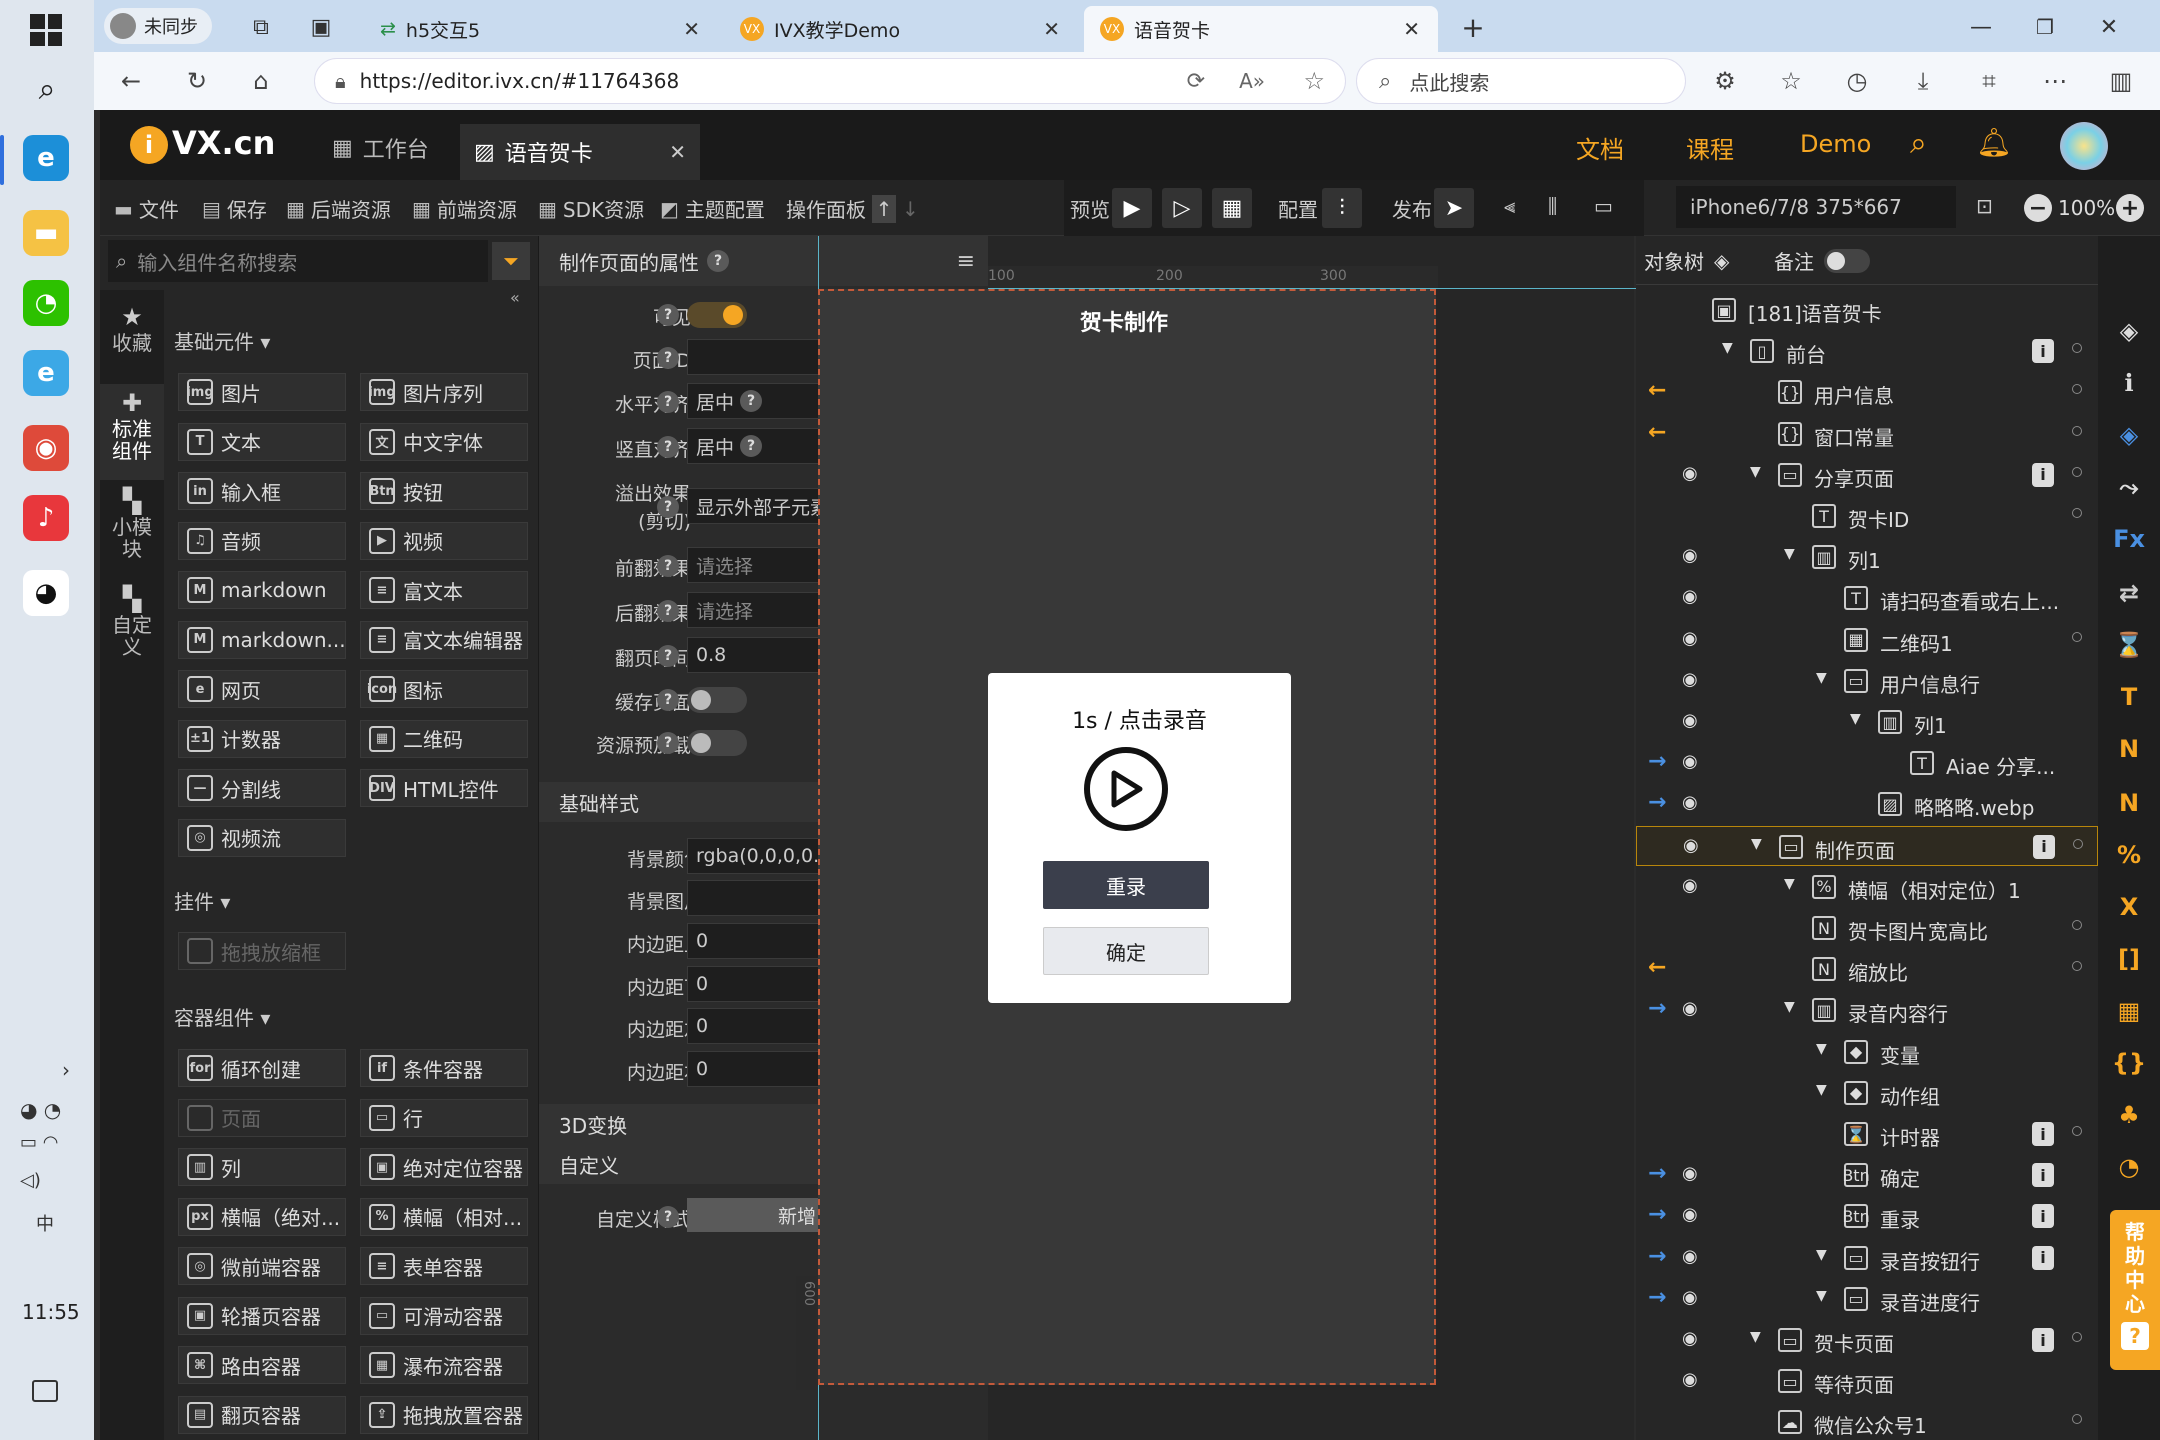 The image size is (2160, 1440). What do you see at coordinates (515, 297) in the screenshot?
I see `collapse-icon: «` at bounding box center [515, 297].